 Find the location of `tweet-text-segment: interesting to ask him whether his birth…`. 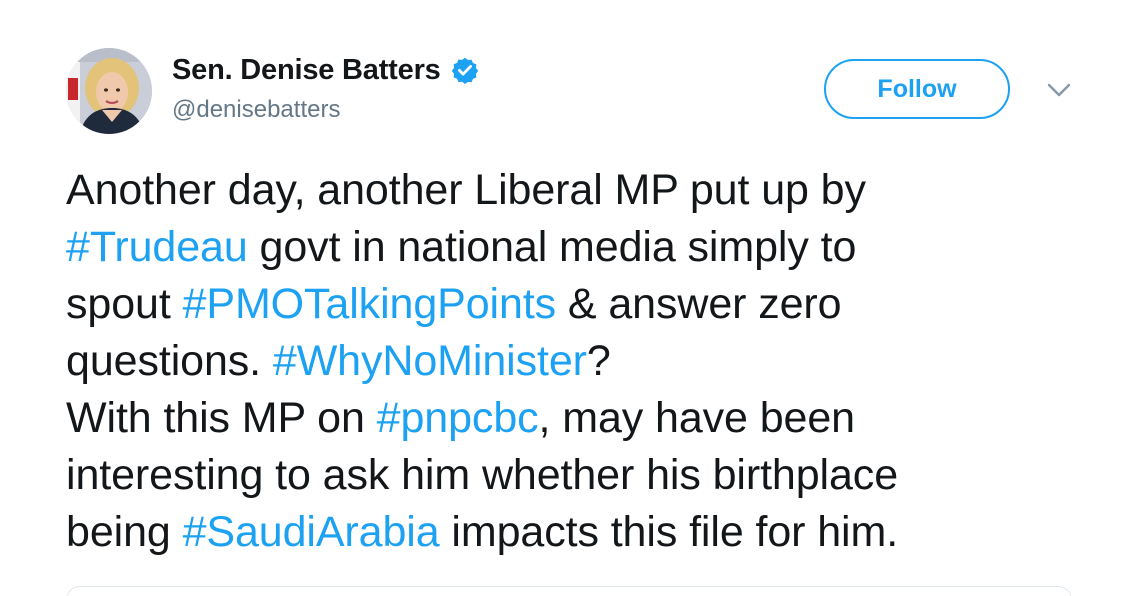

tweet-text-segment: interesting to ask him whether his birth… is located at coordinates (482, 475).